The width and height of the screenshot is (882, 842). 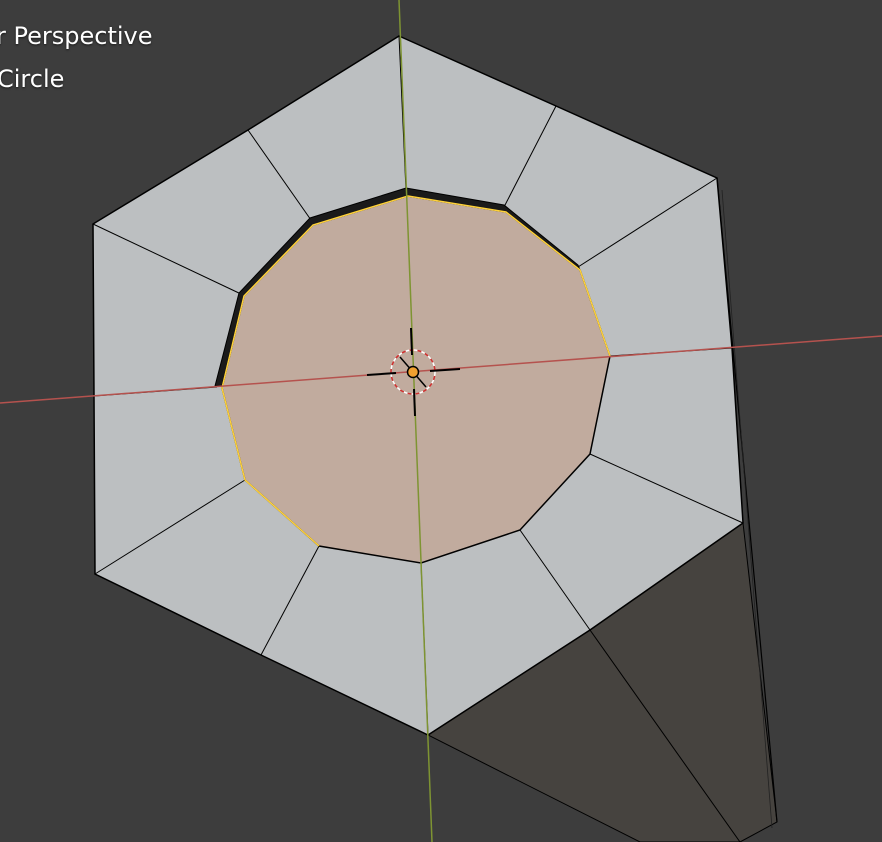 I want to click on object-origin-icon, so click(x=413, y=372).